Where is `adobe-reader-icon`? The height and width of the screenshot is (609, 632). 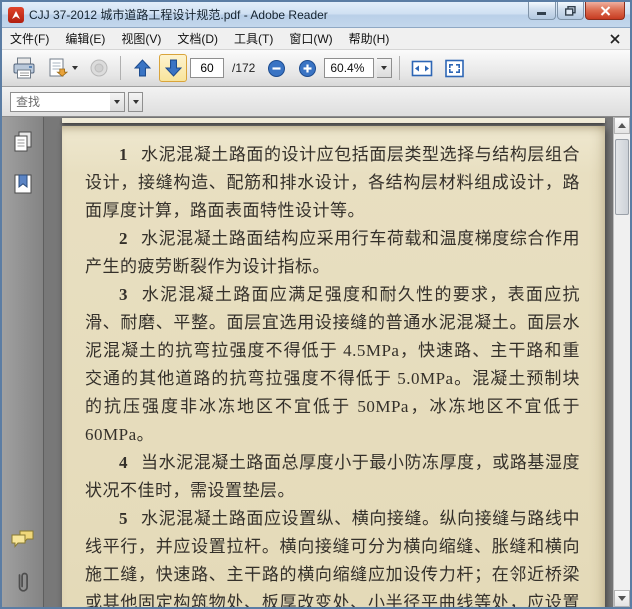 adobe-reader-icon is located at coordinates (16, 14).